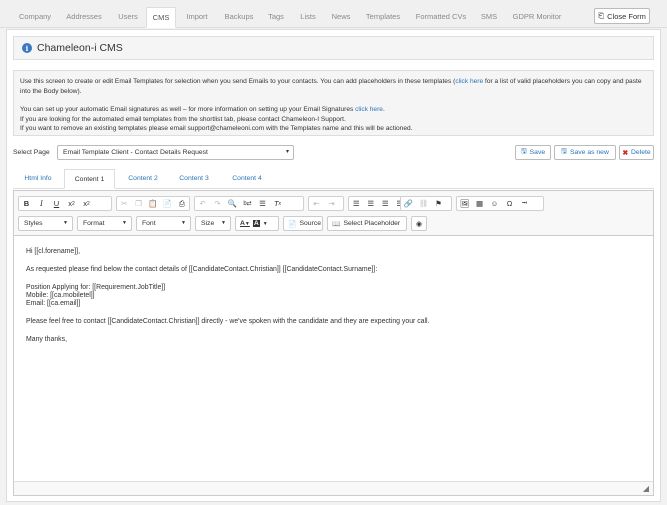 The width and height of the screenshot is (667, 505). Describe the element at coordinates (333, 48) in the screenshot. I see `page-header: i Chameleon-i CMS` at that location.